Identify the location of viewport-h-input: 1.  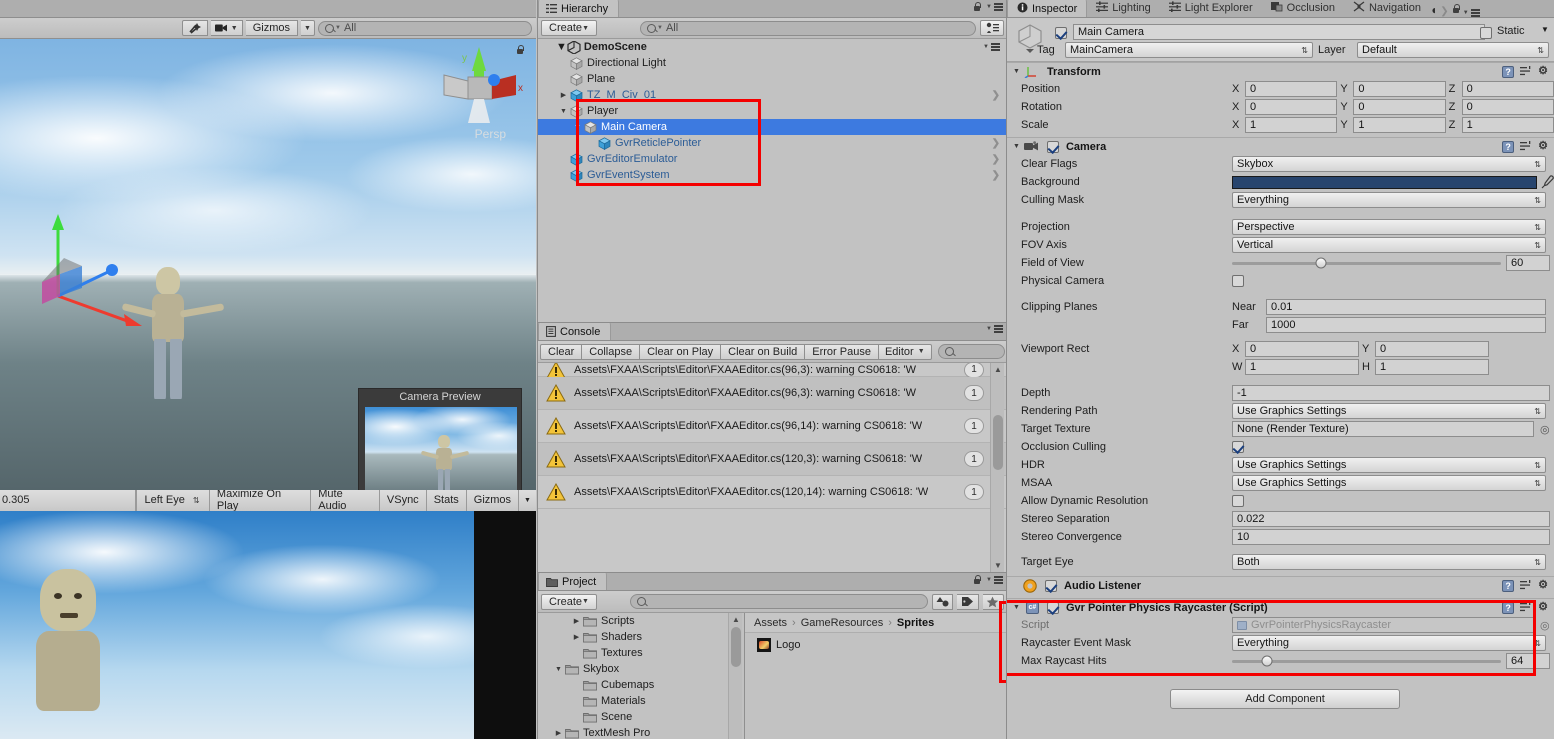
(1432, 367).